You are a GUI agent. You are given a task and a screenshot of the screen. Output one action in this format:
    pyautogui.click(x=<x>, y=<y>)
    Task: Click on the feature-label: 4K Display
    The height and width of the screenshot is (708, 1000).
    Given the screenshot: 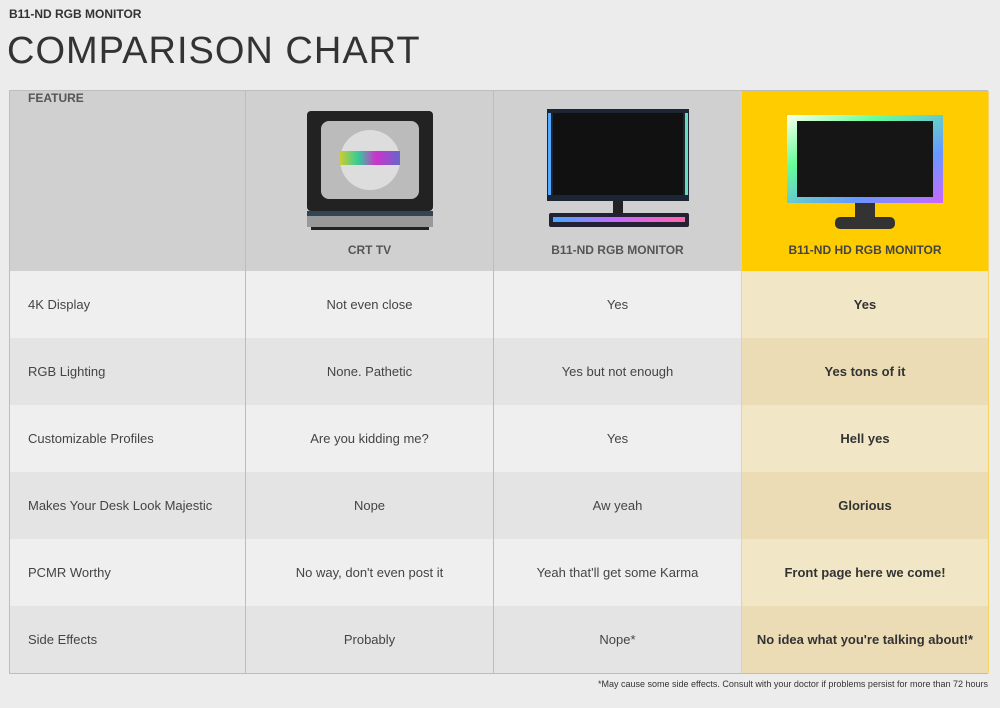 What is the action you would take?
    pyautogui.click(x=127, y=304)
    